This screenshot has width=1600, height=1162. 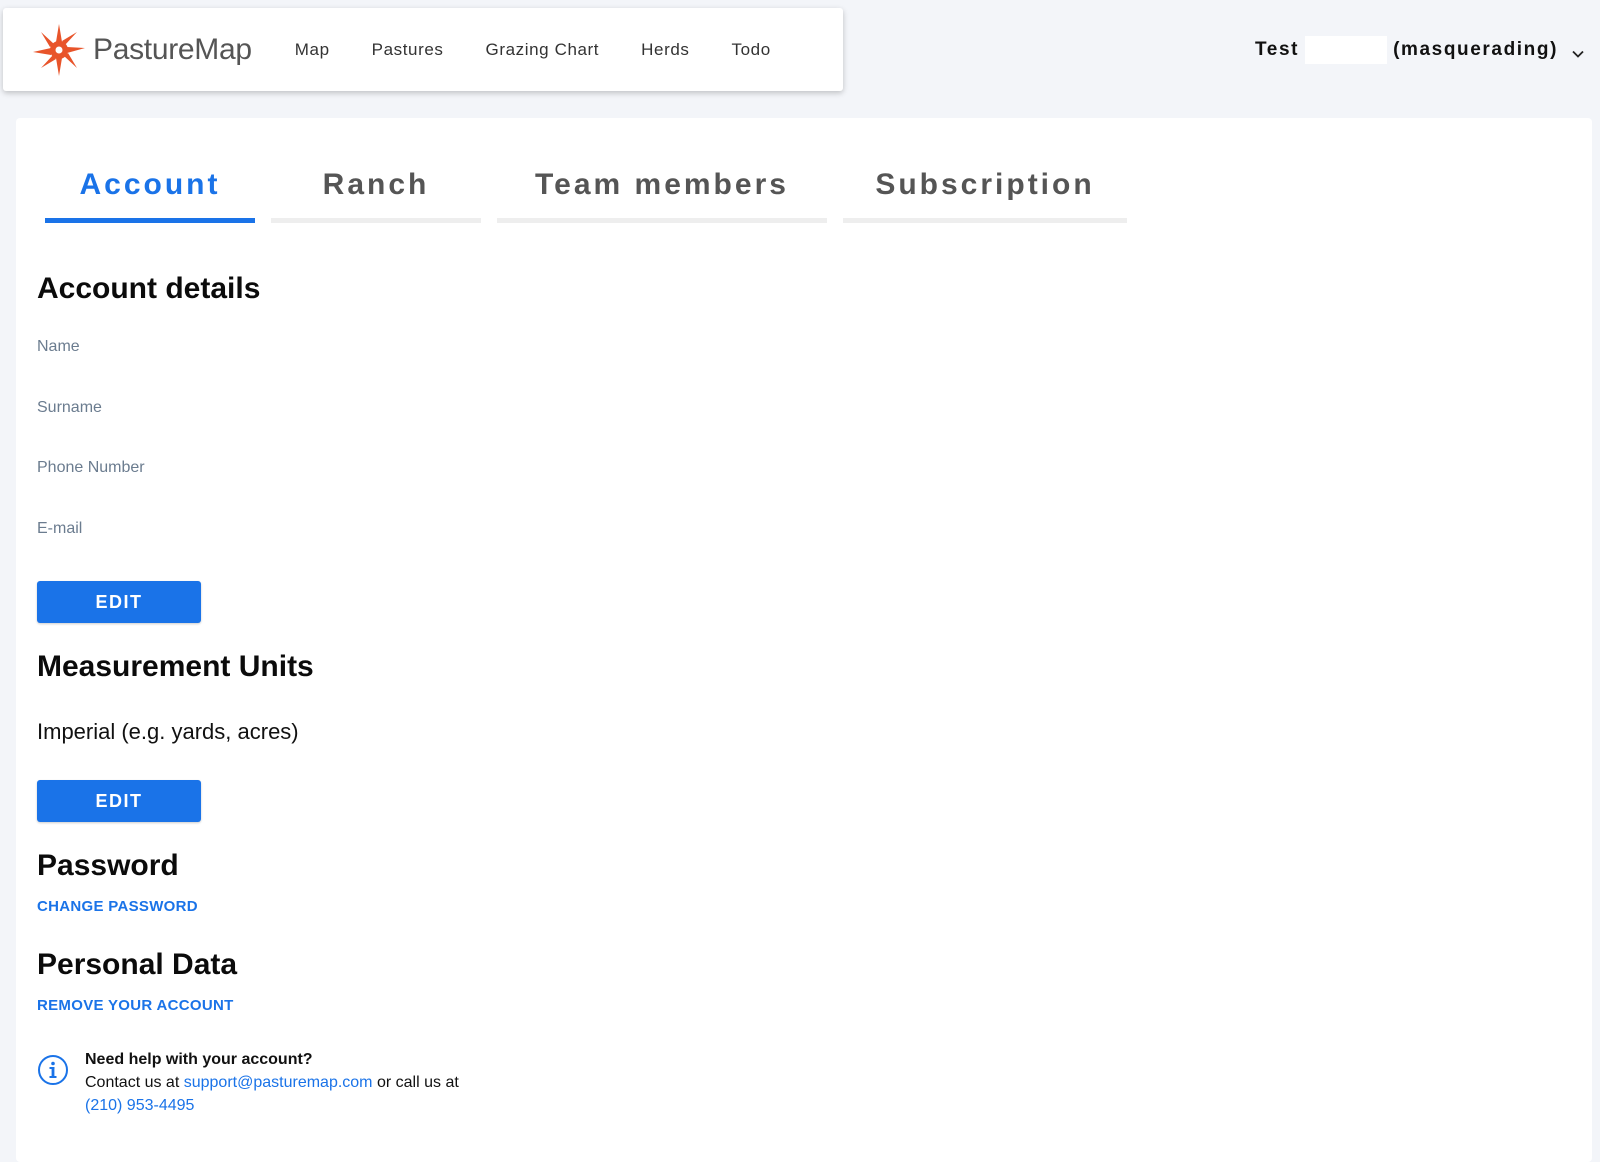 I want to click on tab-ranch: Ranch, so click(x=376, y=195).